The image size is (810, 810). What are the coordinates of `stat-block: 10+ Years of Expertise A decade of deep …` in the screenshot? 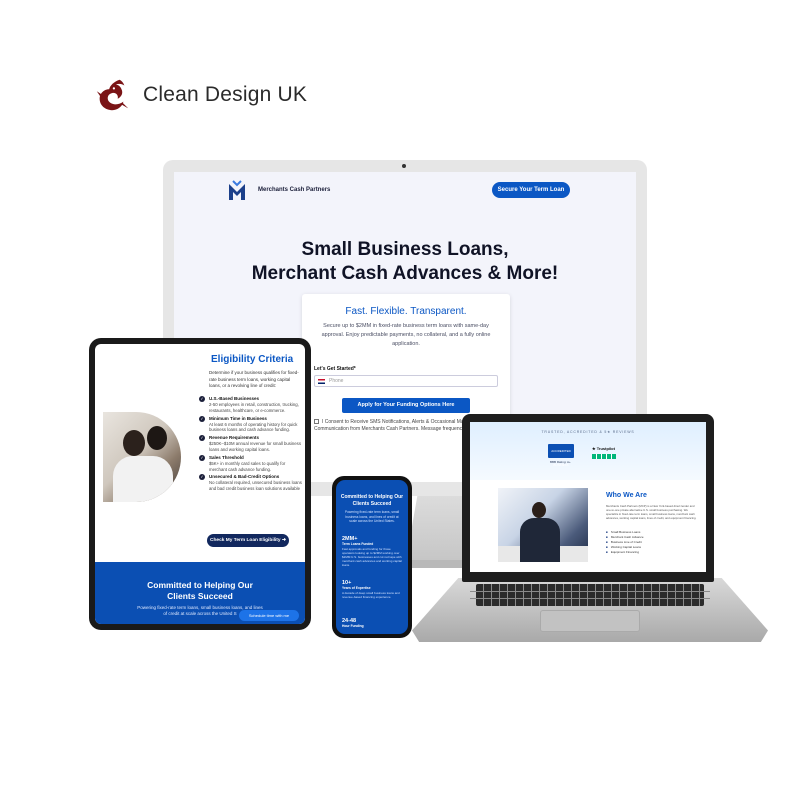 It's located at (373, 589).